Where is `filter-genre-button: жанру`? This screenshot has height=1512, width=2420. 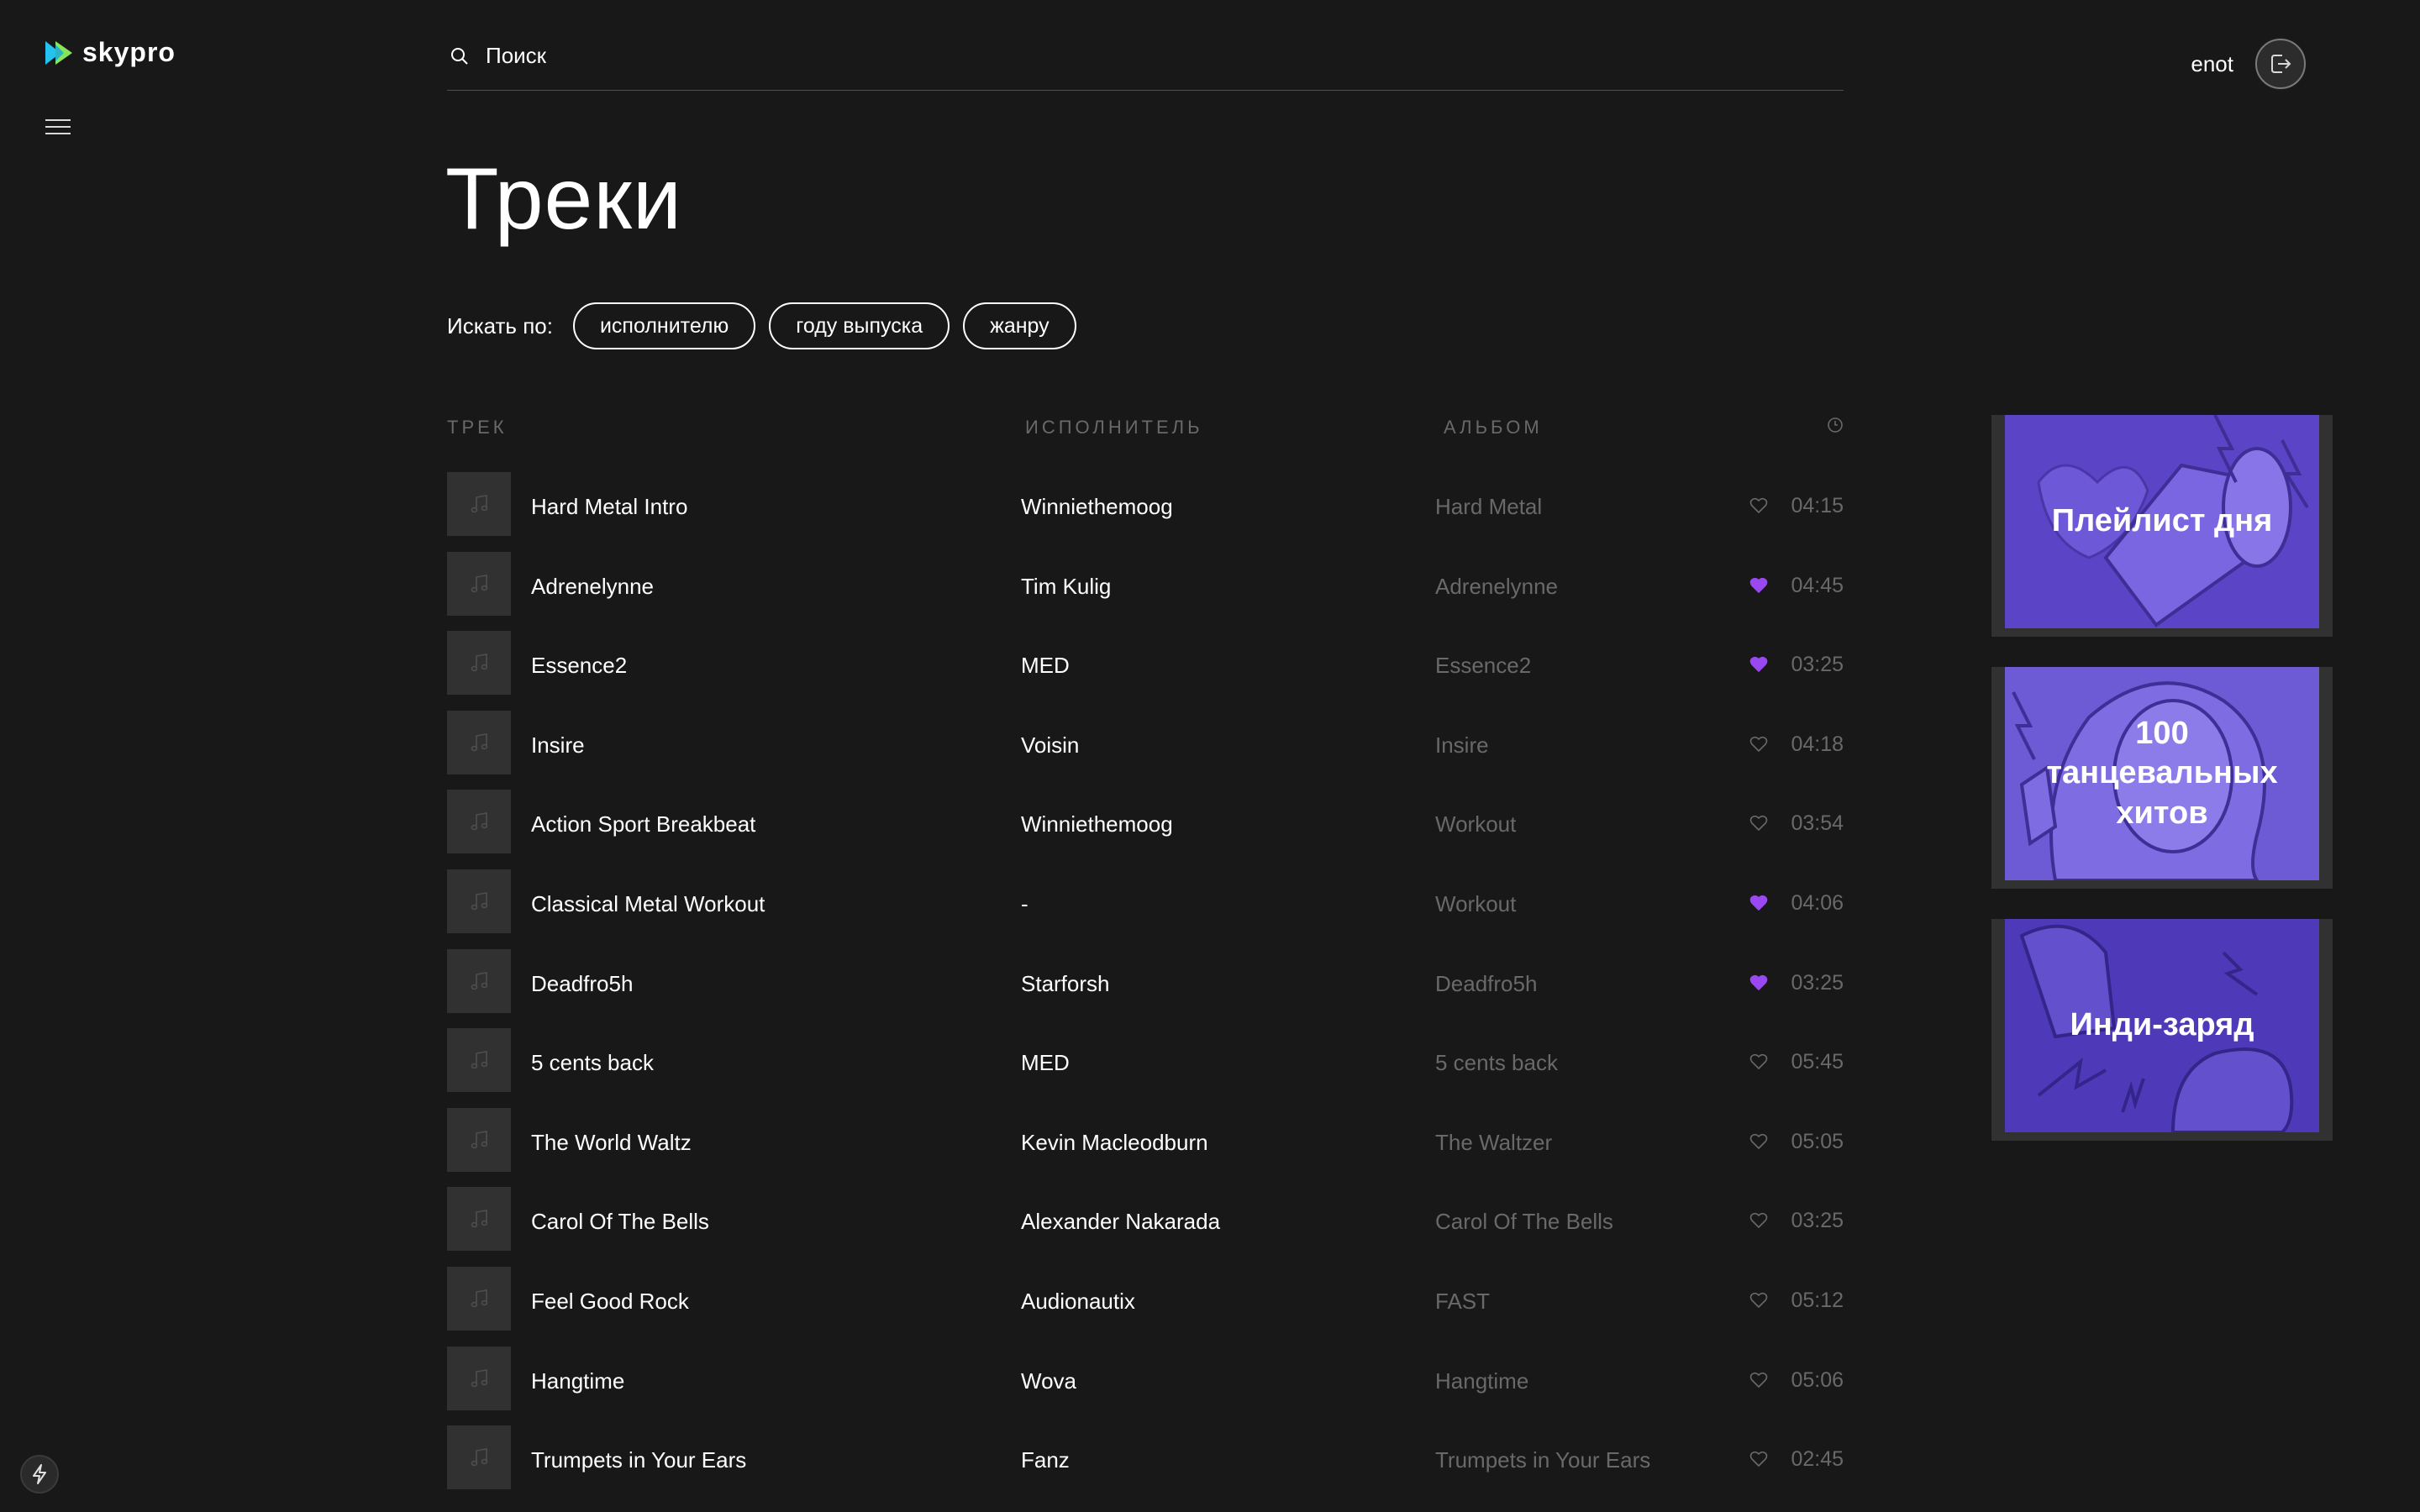 filter-genre-button: жанру is located at coordinates (1020, 325).